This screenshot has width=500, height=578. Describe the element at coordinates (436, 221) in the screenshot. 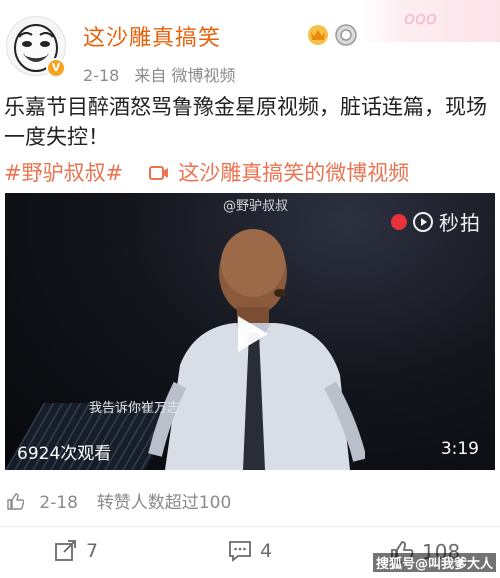

I see `miaopai-logo: 秒拍` at that location.